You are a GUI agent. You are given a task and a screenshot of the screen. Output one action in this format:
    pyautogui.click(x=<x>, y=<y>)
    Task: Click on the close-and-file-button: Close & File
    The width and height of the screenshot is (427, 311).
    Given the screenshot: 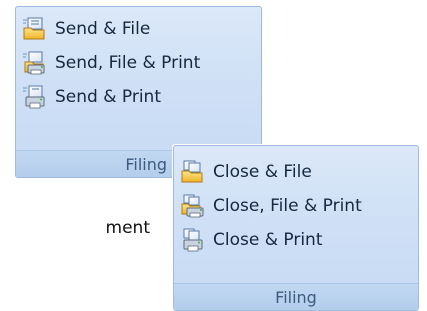 What is the action you would take?
    pyautogui.click(x=296, y=172)
    